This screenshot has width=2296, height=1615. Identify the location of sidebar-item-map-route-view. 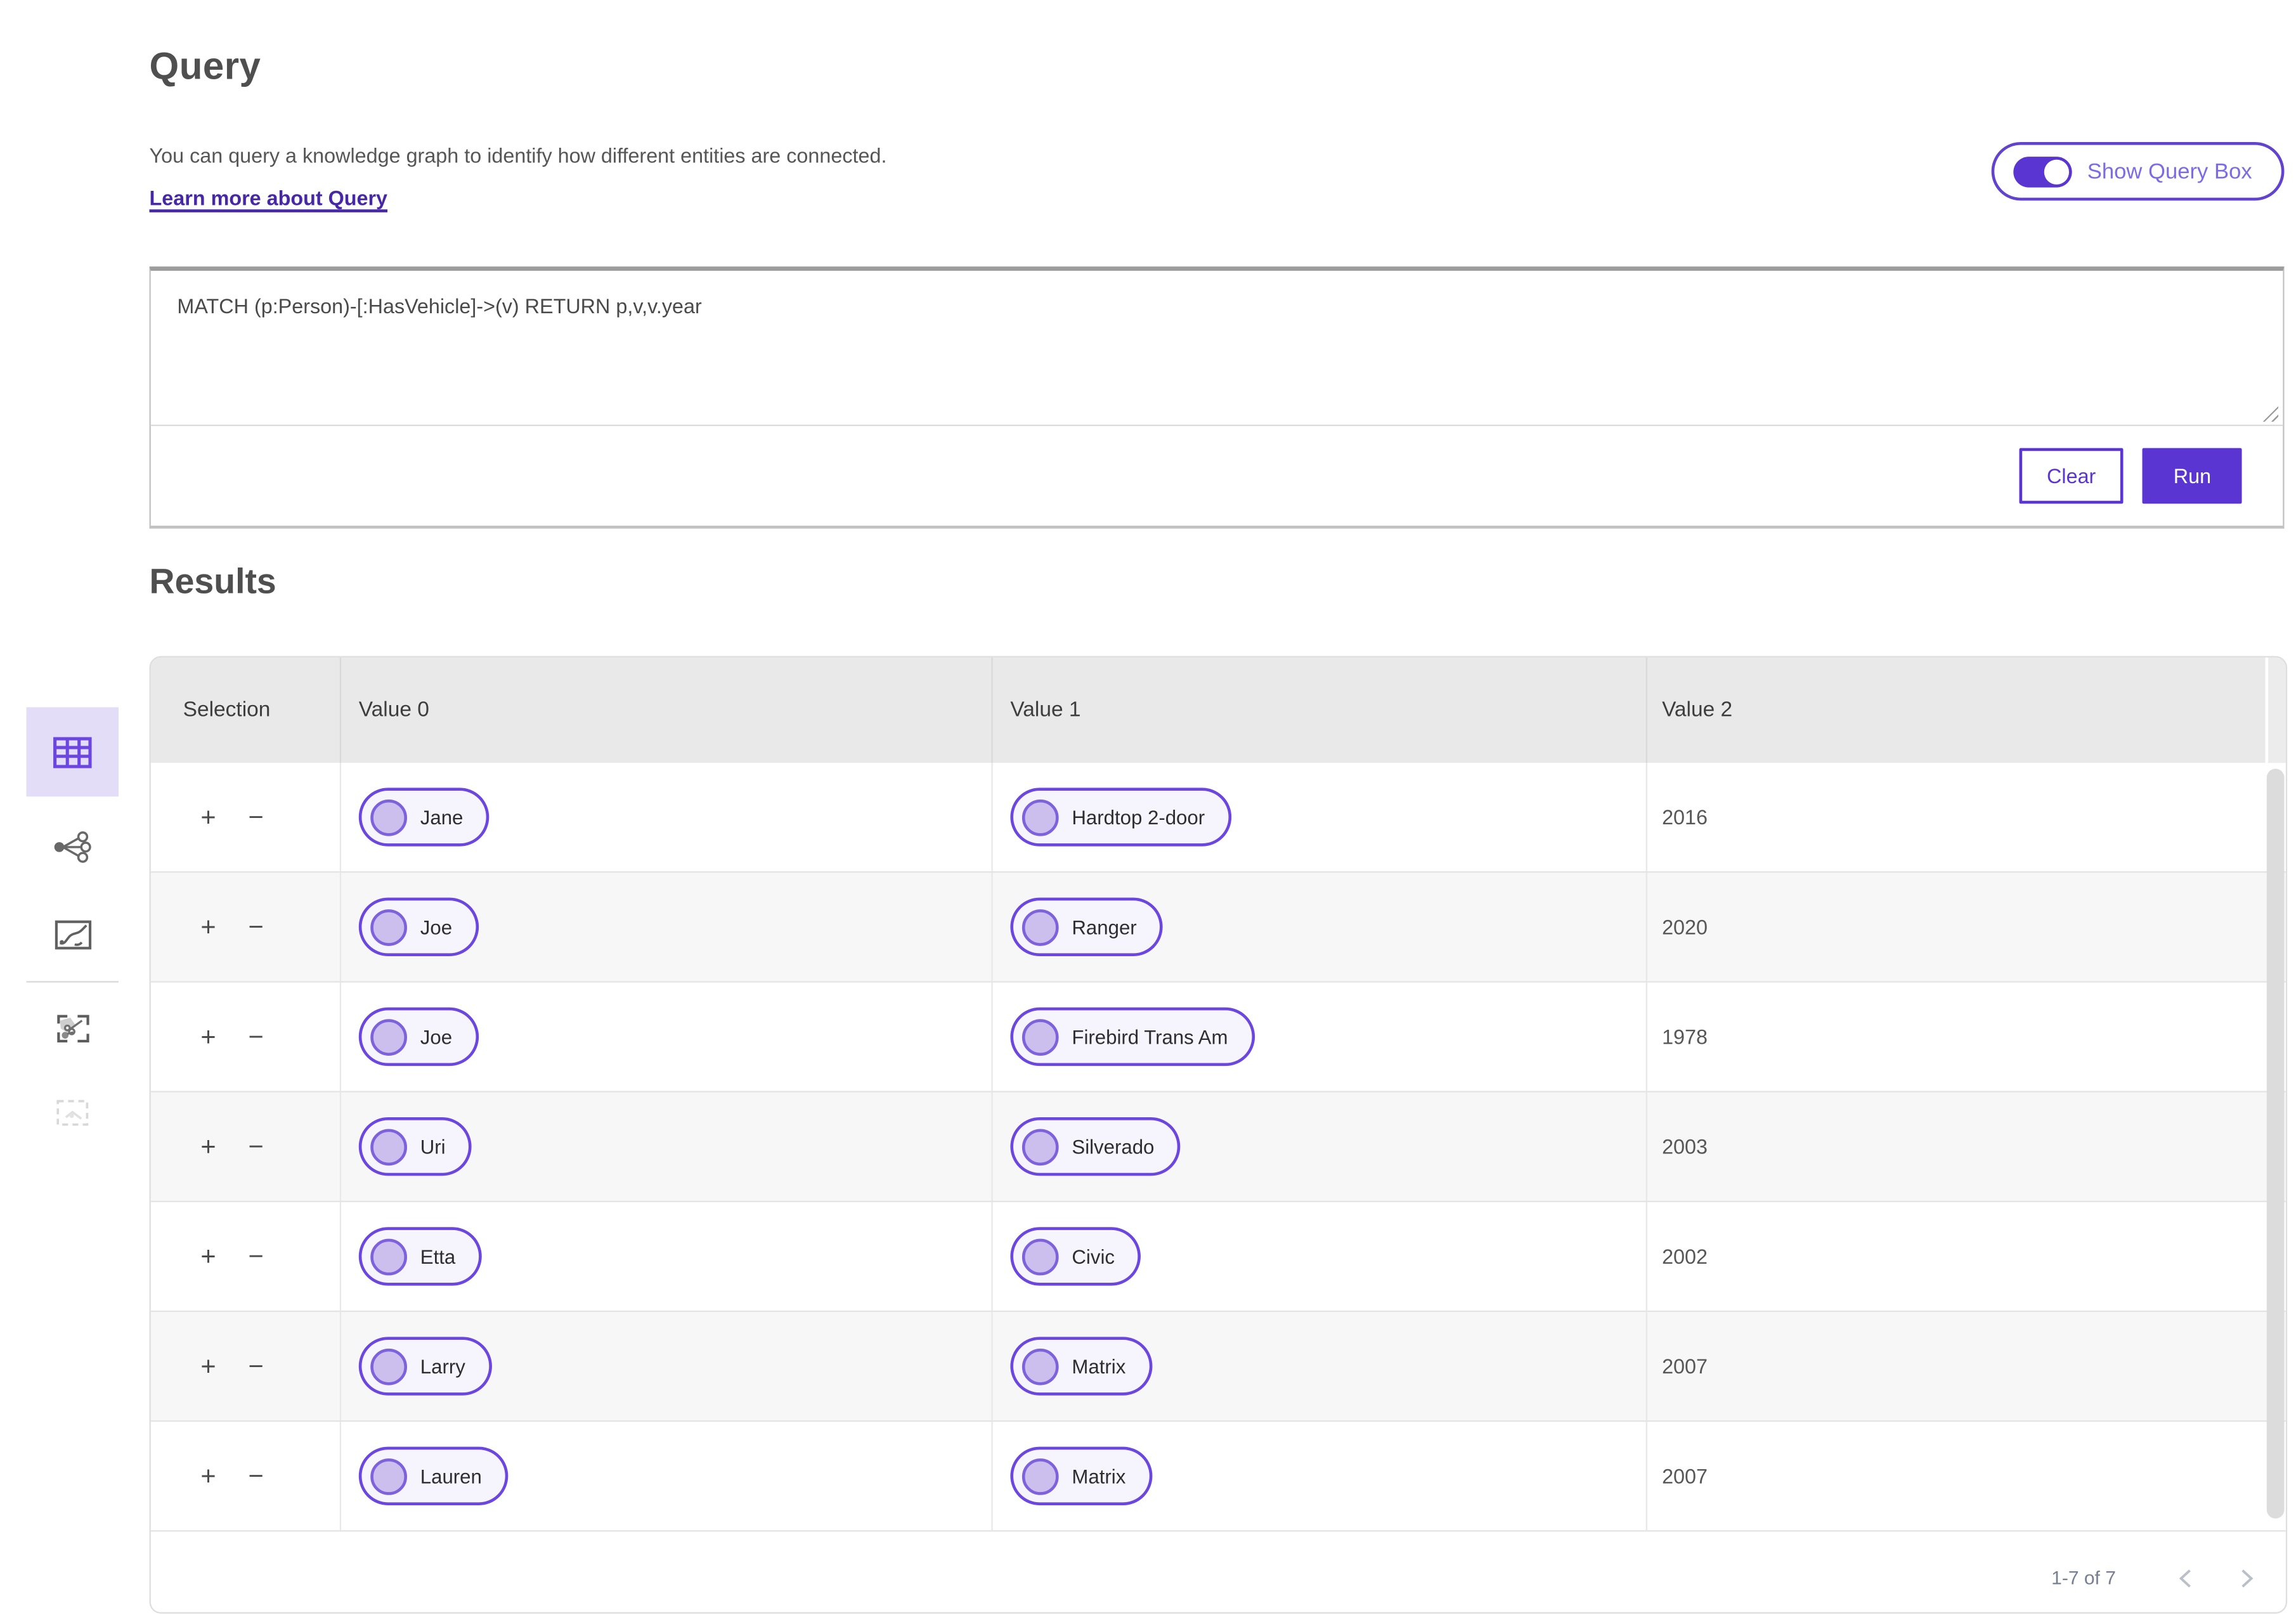
(73, 934).